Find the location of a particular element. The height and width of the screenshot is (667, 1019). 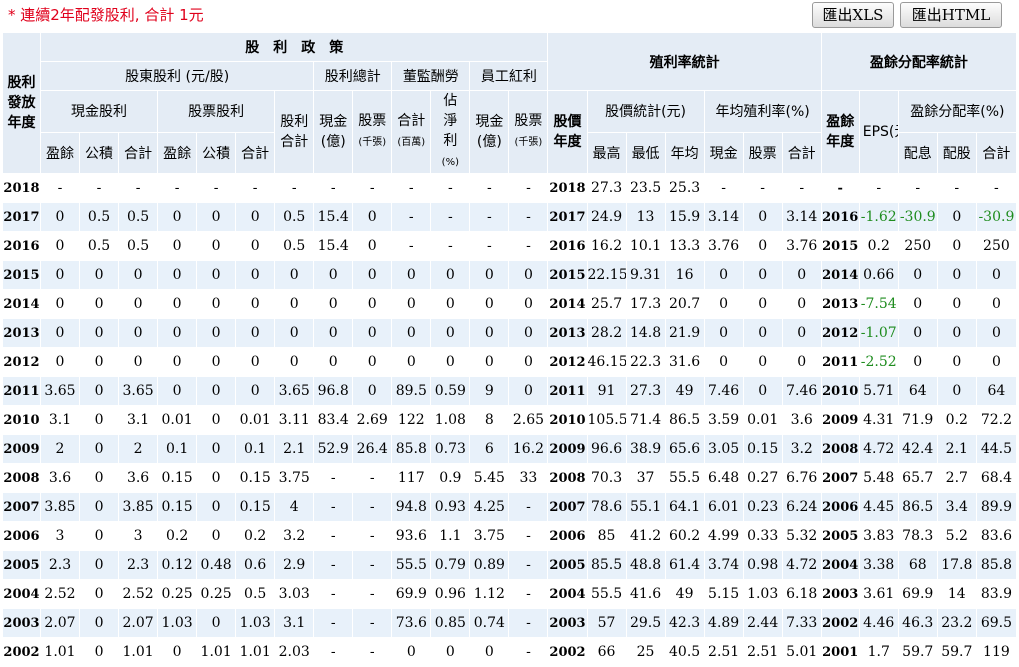

table-cell: 4.99 is located at coordinates (723, 536).